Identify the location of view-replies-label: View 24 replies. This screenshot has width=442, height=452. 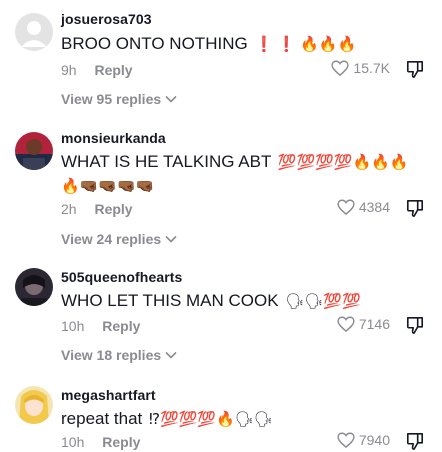
(111, 239).